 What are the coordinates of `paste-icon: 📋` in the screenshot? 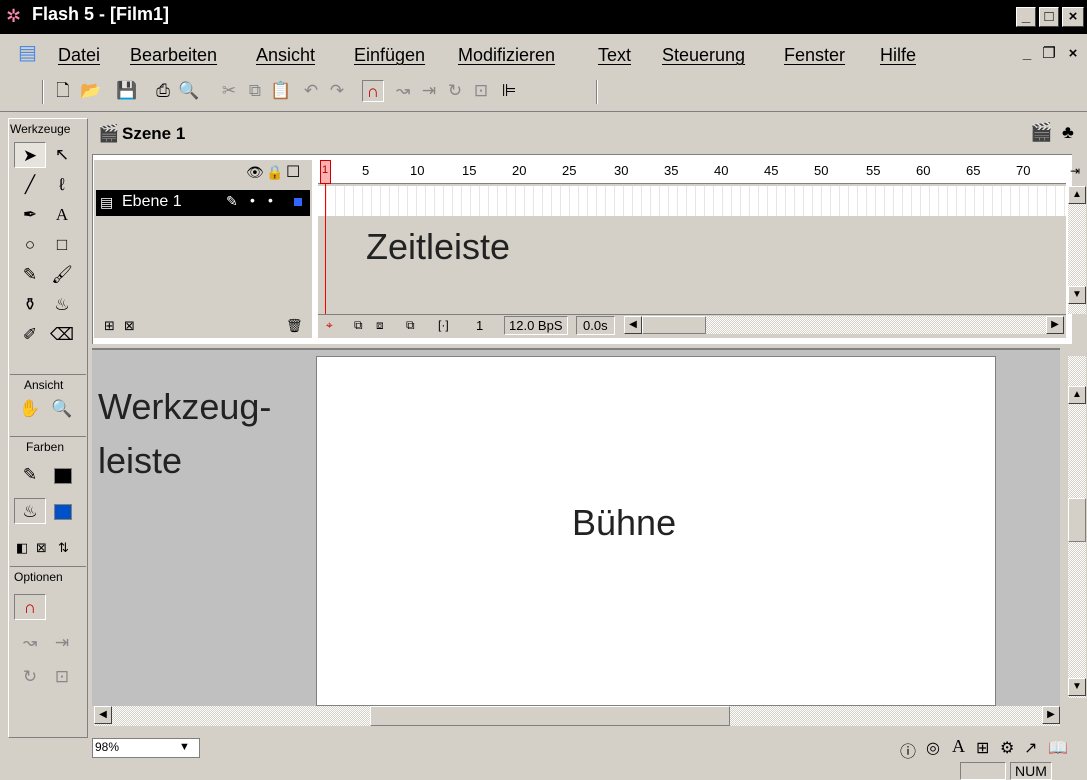 It's located at (281, 91).